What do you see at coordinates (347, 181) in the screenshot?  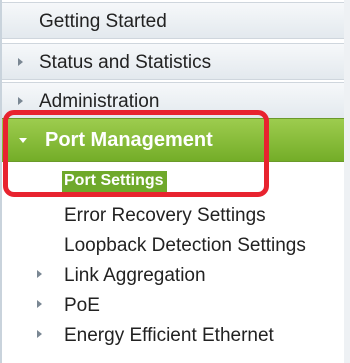 I see `scrollbar` at bounding box center [347, 181].